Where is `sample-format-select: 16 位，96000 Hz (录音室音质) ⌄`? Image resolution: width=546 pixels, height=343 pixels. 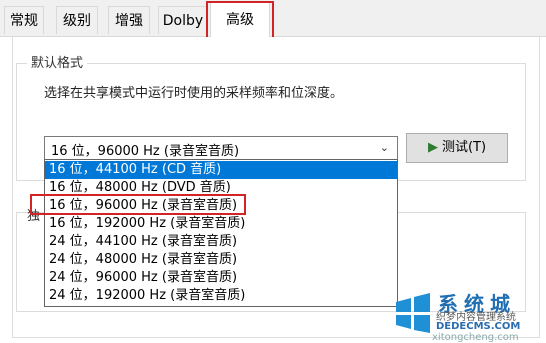
sample-format-select: 16 位，96000 Hz (录音室音质) ⌄ is located at coordinates (221, 148).